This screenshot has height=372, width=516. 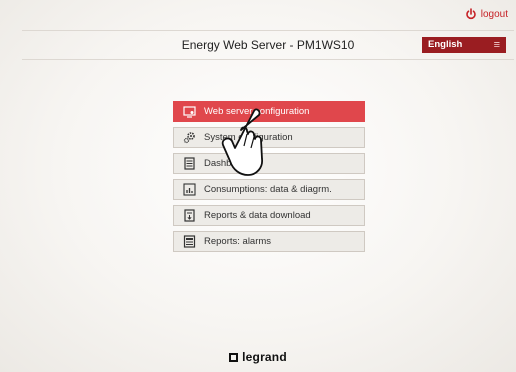 I want to click on menu-lines-icon: ≡, so click(x=496, y=45).